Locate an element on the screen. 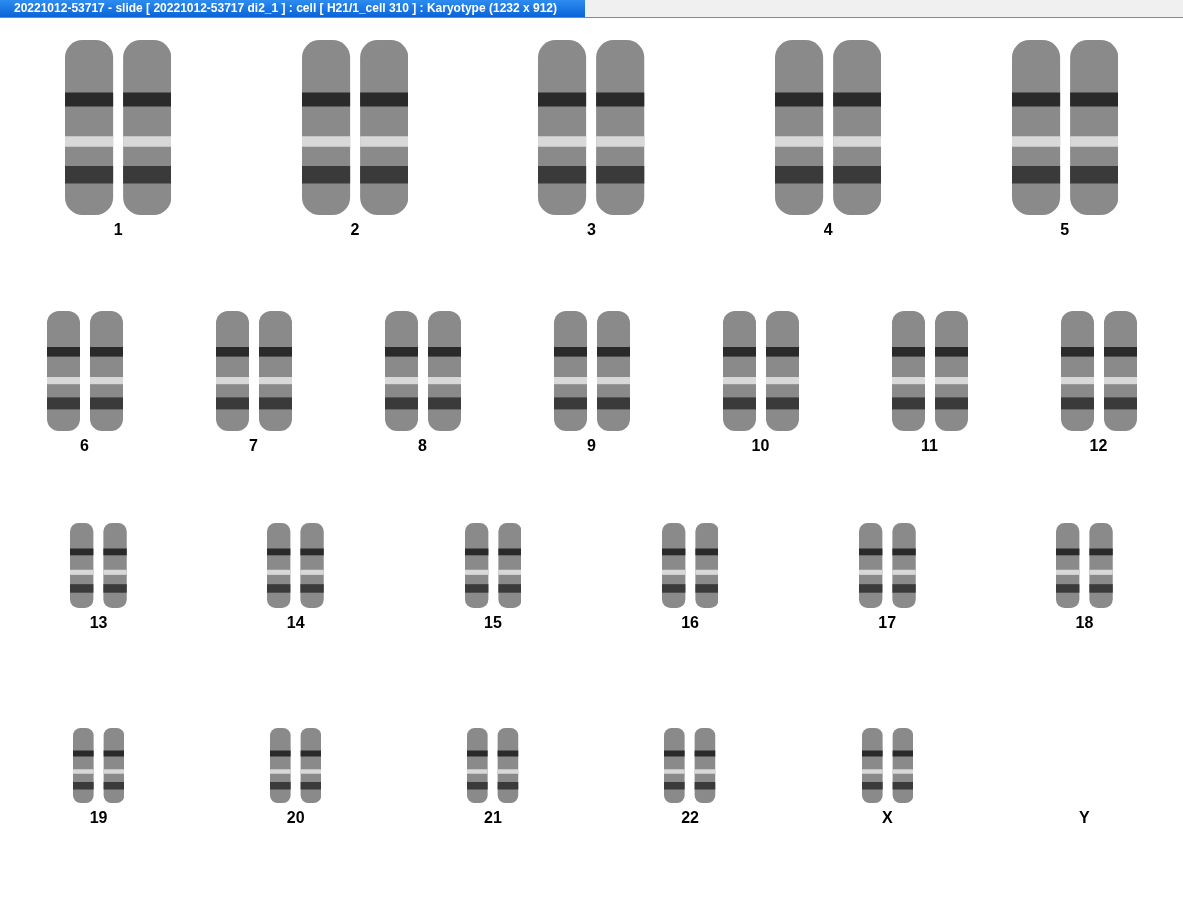 This screenshot has width=1183, height=897. chromosome-label: 1 is located at coordinates (118, 230).